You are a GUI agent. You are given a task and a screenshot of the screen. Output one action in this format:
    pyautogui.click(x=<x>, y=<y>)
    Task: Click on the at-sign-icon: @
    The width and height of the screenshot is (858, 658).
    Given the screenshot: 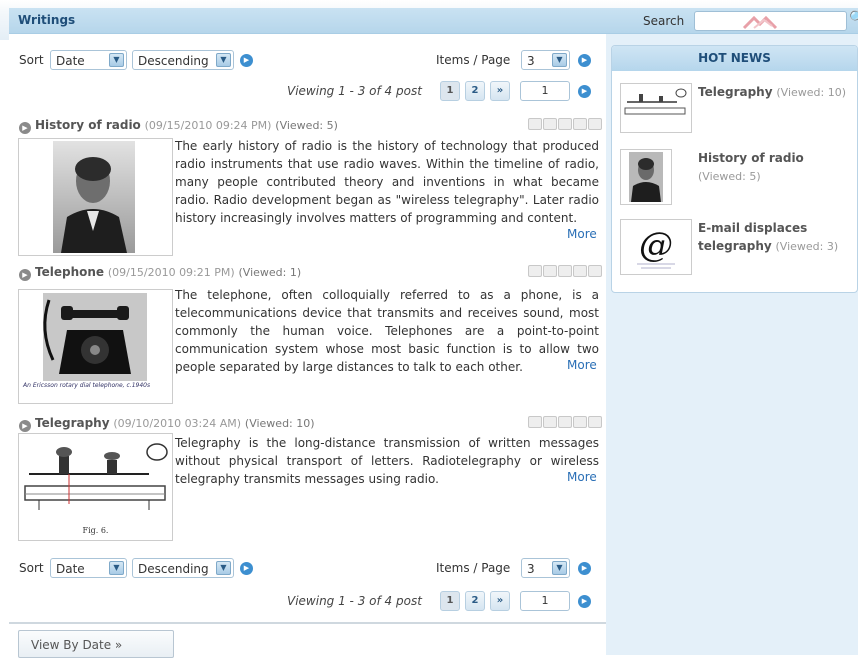 What is the action you would take?
    pyautogui.click(x=656, y=247)
    